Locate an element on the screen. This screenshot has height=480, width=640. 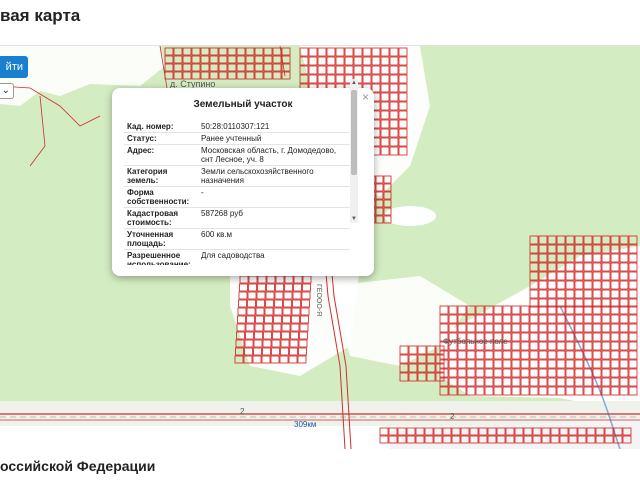
popup-title: Земельный участок is located at coordinates (243, 104).